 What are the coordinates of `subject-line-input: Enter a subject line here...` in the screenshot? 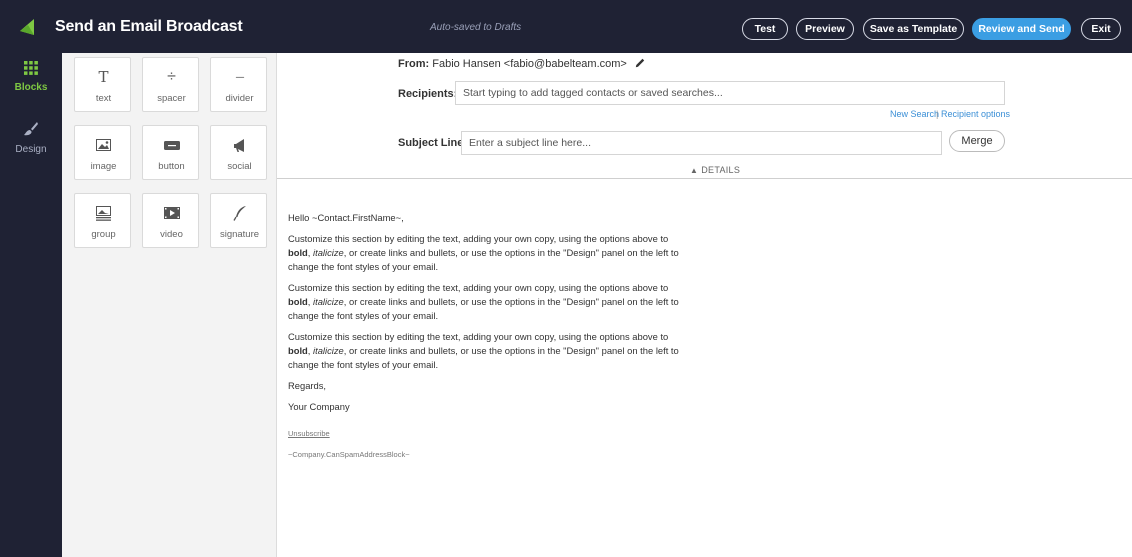 It's located at (701, 143).